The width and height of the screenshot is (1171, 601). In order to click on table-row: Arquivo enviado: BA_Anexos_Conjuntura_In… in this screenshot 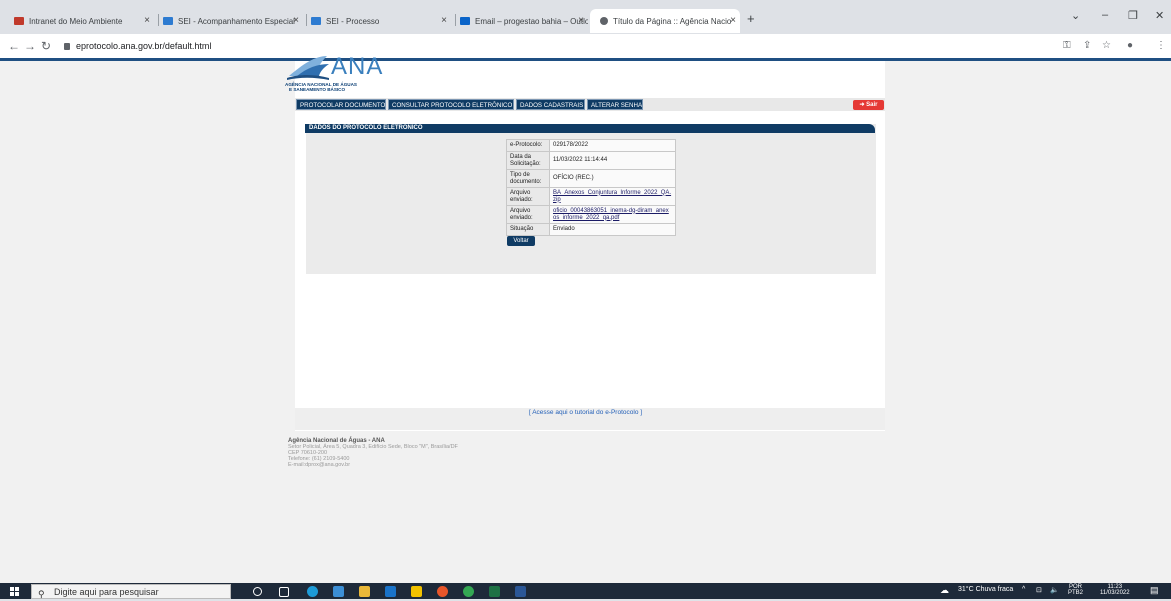, I will do `click(591, 196)`.